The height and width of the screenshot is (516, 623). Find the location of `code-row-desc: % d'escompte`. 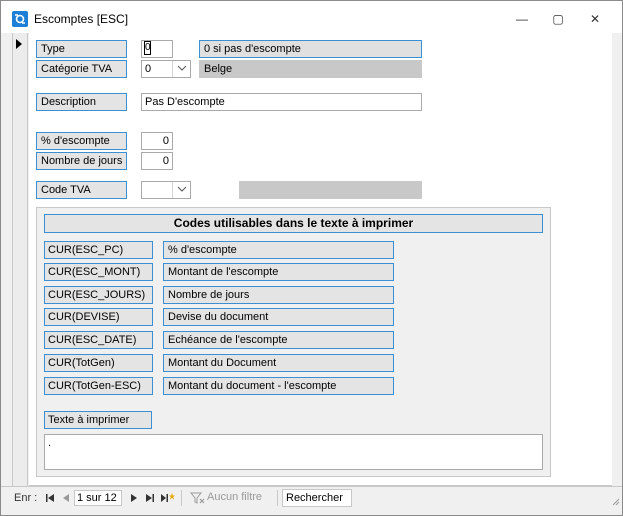

code-row-desc: % d'escompte is located at coordinates (278, 250).